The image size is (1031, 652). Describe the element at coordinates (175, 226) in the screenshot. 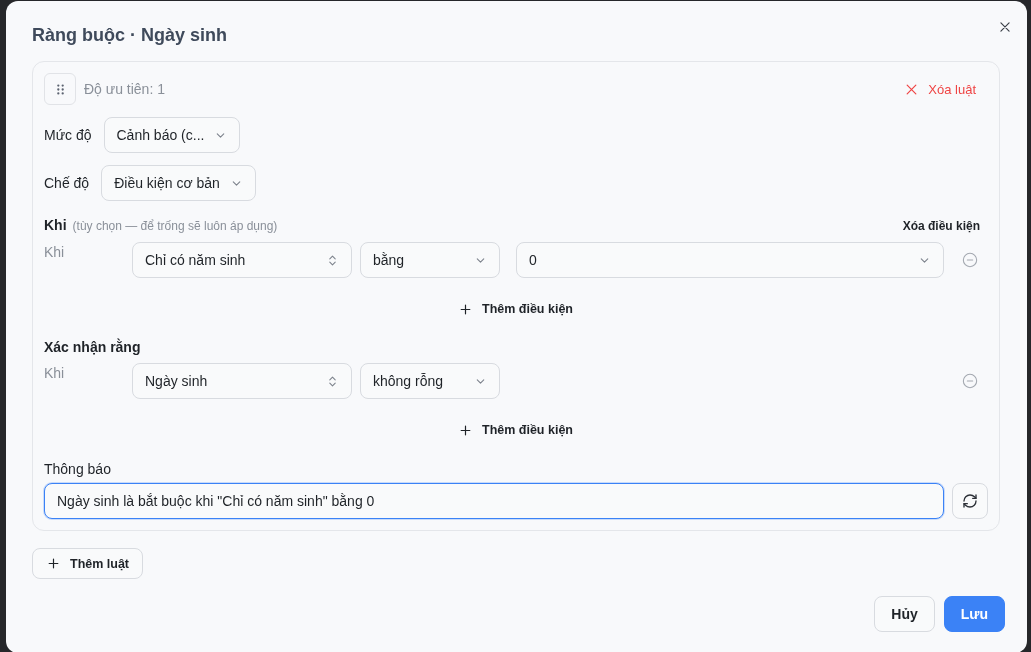

I see `section-hint: (tùy chọn — để trống sẽ luôn áp dụng)` at that location.